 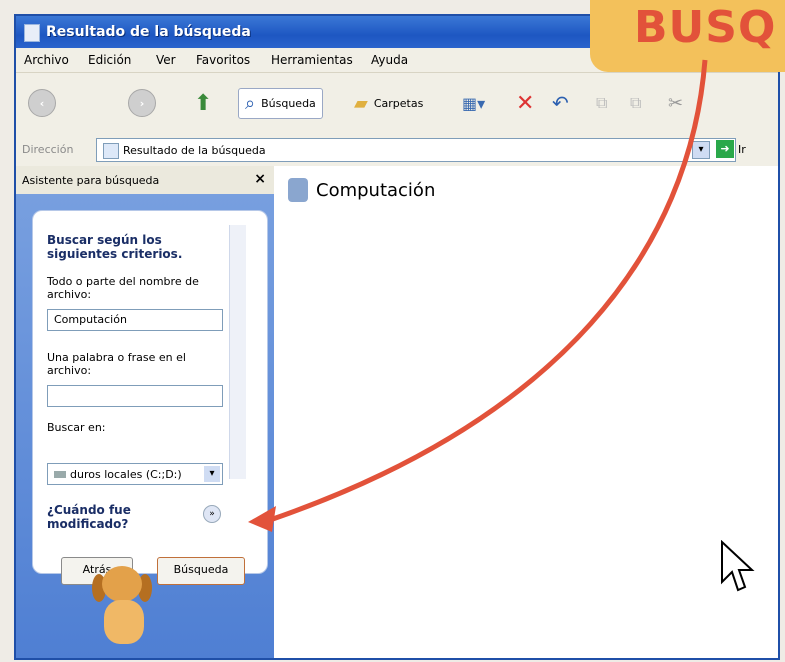 I want to click on toolbar: ‹ › ⬆ ⌕ Búsqueda ▰ Carpetas ▦▾ ✕ ↶ ⧉ ⧉ ✂, so click(x=397, y=104).